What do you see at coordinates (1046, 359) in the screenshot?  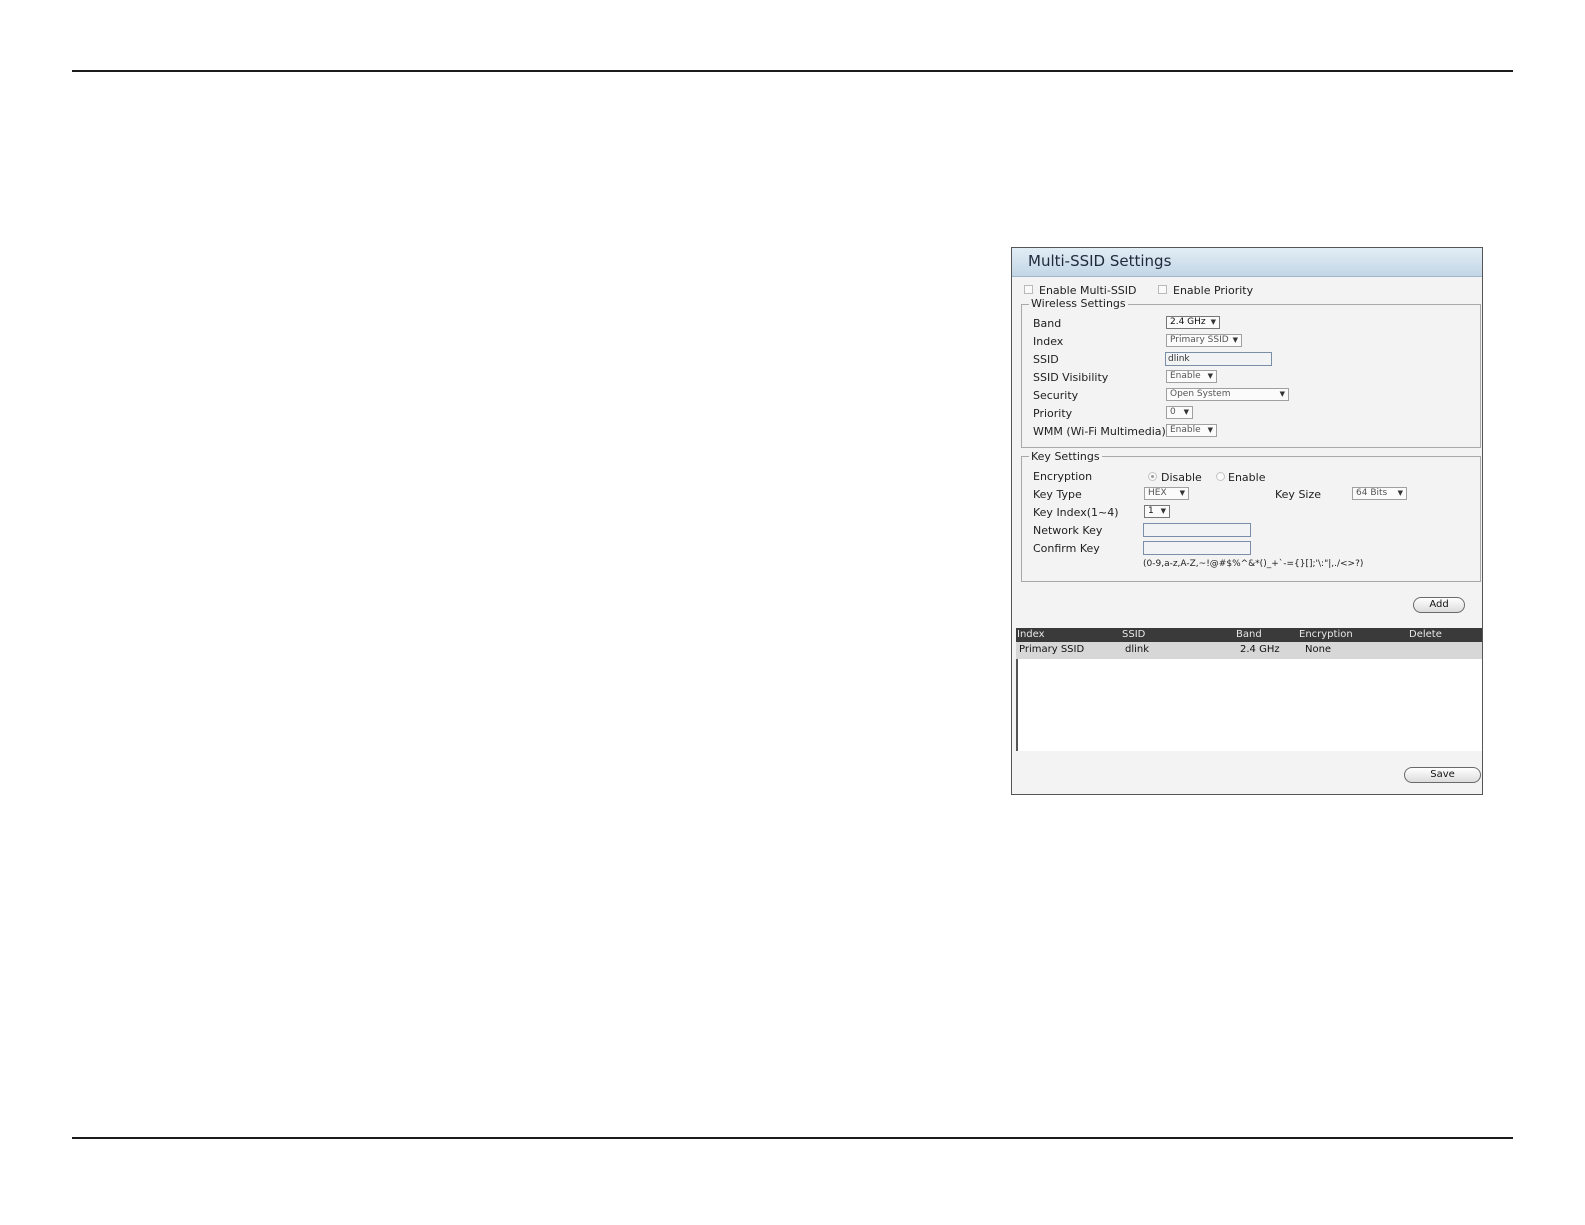 I see `ssid-label: SSID` at bounding box center [1046, 359].